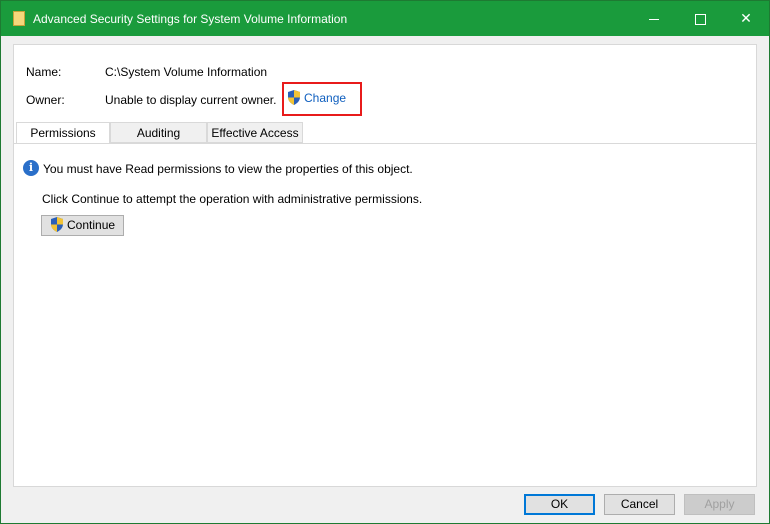 The image size is (770, 524). Describe the element at coordinates (158, 132) in the screenshot. I see `tab-auditing: Auditing` at that location.